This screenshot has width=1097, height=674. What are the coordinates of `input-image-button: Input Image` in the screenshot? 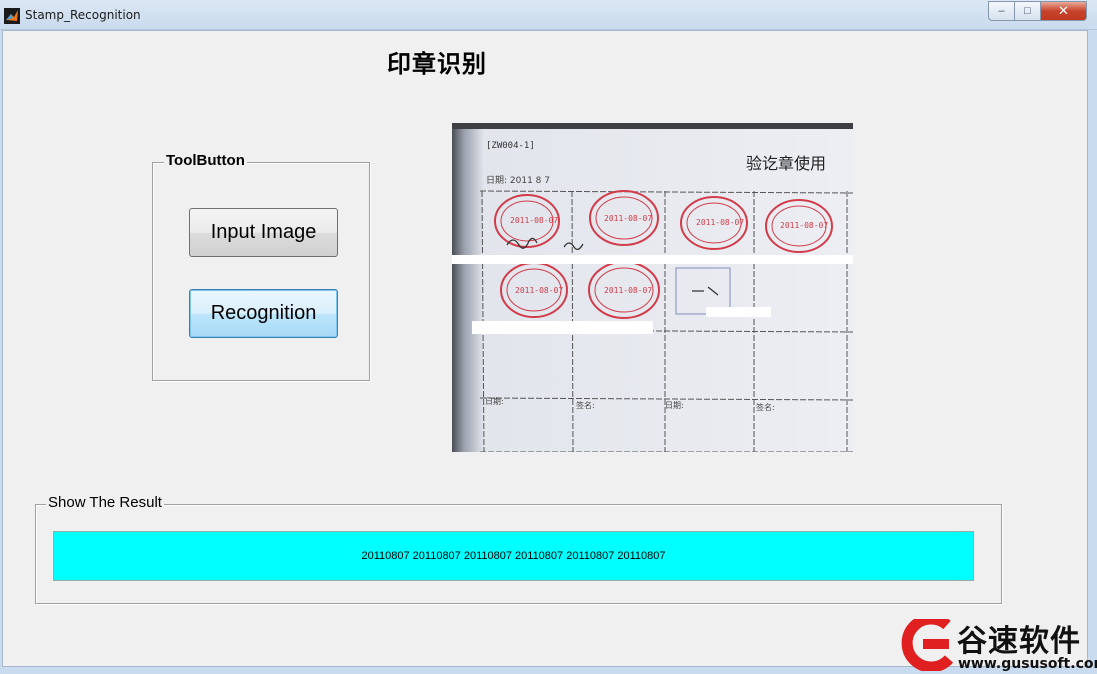 It's located at (263, 232).